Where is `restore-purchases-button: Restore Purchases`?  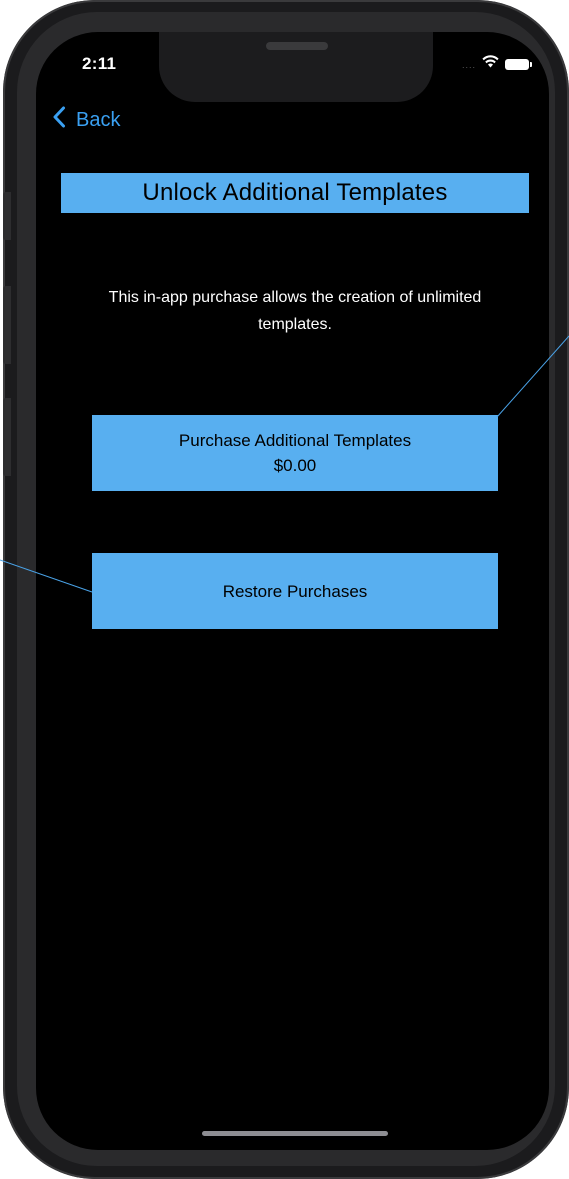
restore-purchases-button: Restore Purchases is located at coordinates (295, 591).